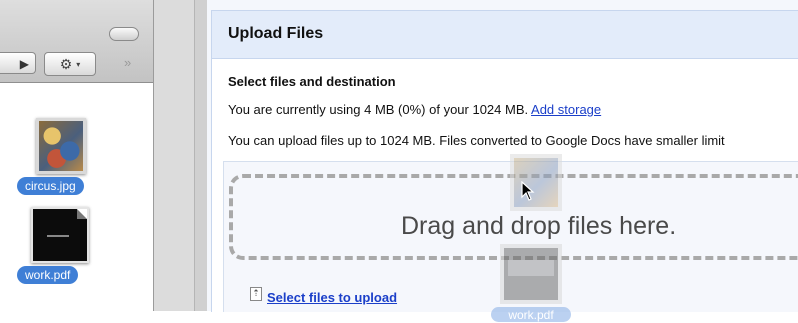 The height and width of the screenshot is (323, 798). I want to click on pdf-thumbnail-icon, so click(60, 235).